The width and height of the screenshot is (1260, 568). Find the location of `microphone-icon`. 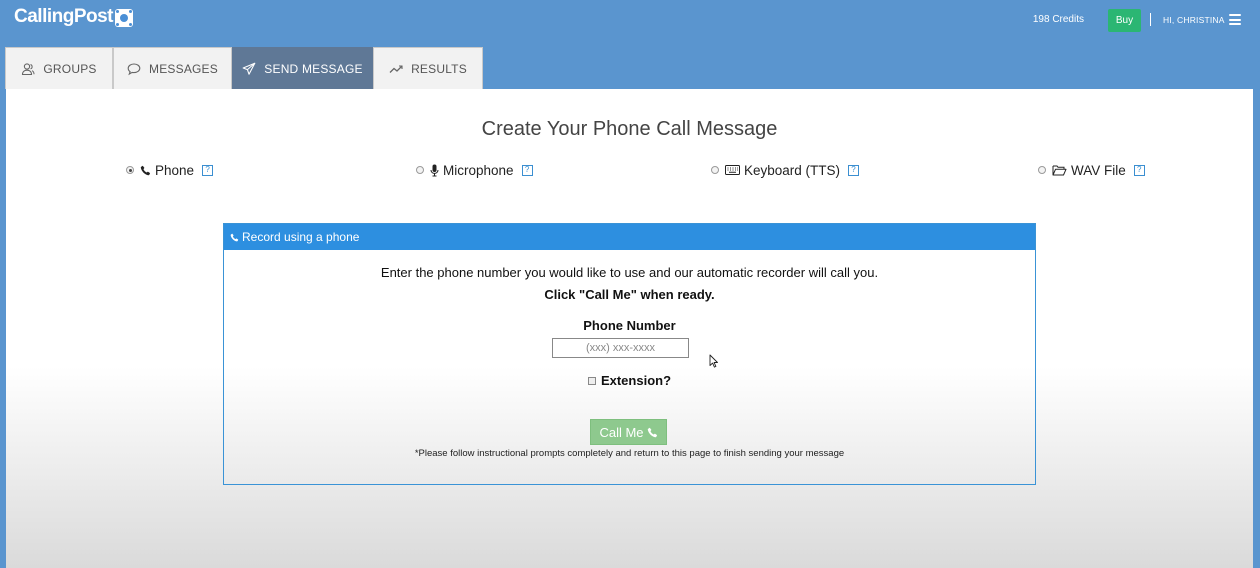

microphone-icon is located at coordinates (434, 170).